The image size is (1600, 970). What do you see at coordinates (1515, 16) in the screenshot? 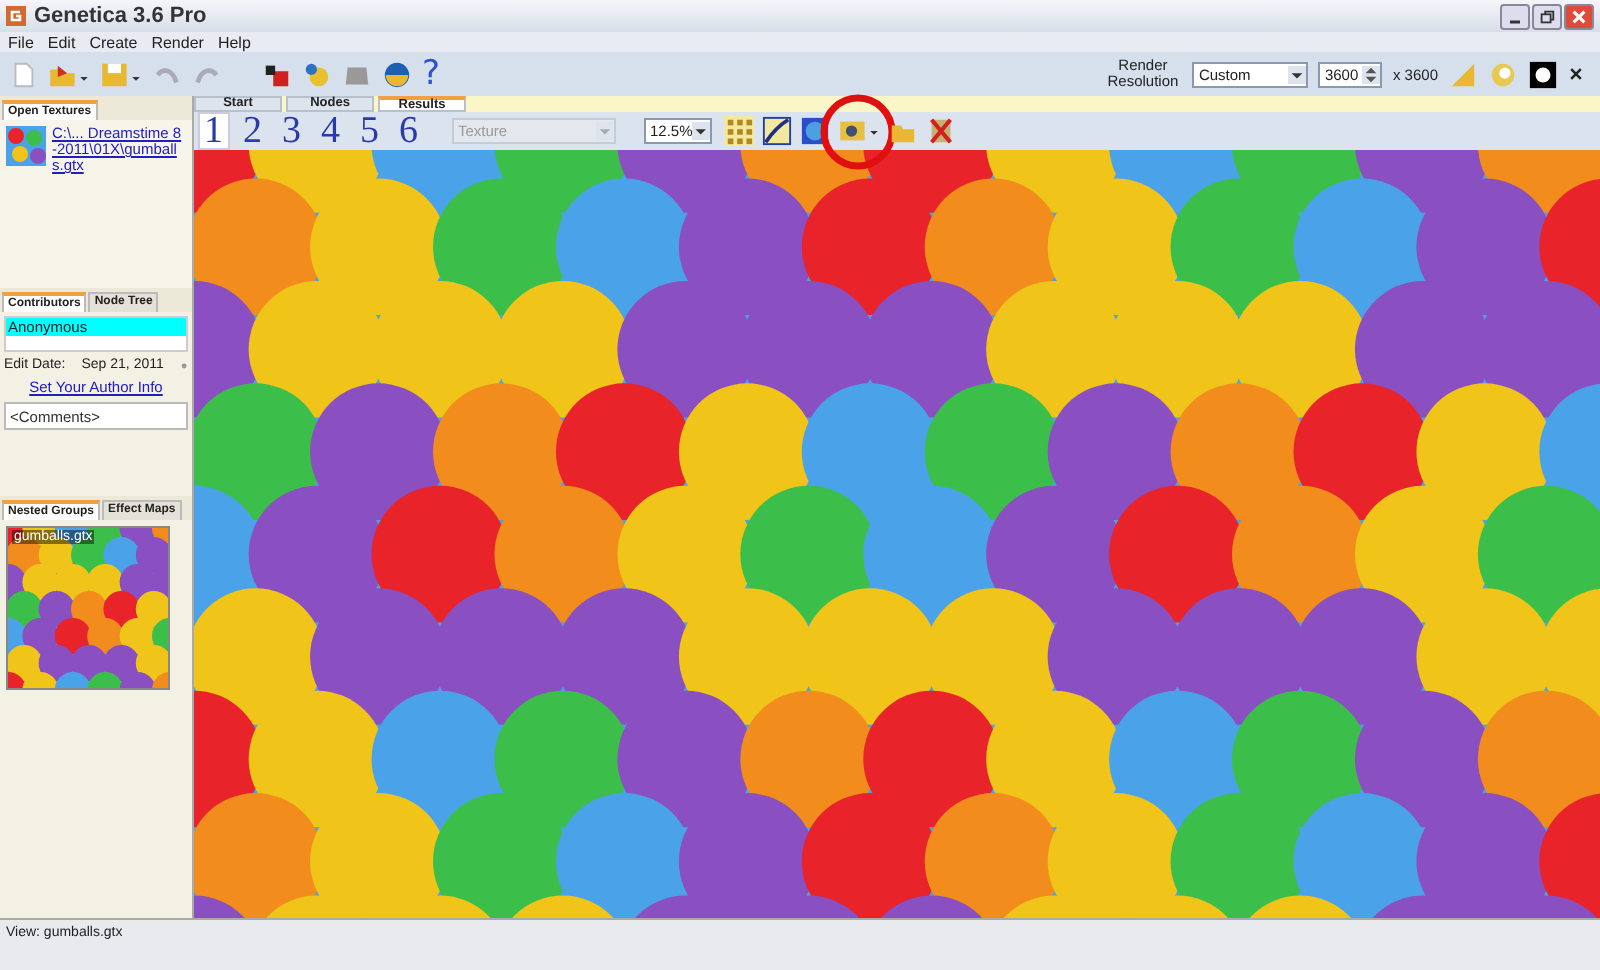
I see `minimize-button` at bounding box center [1515, 16].